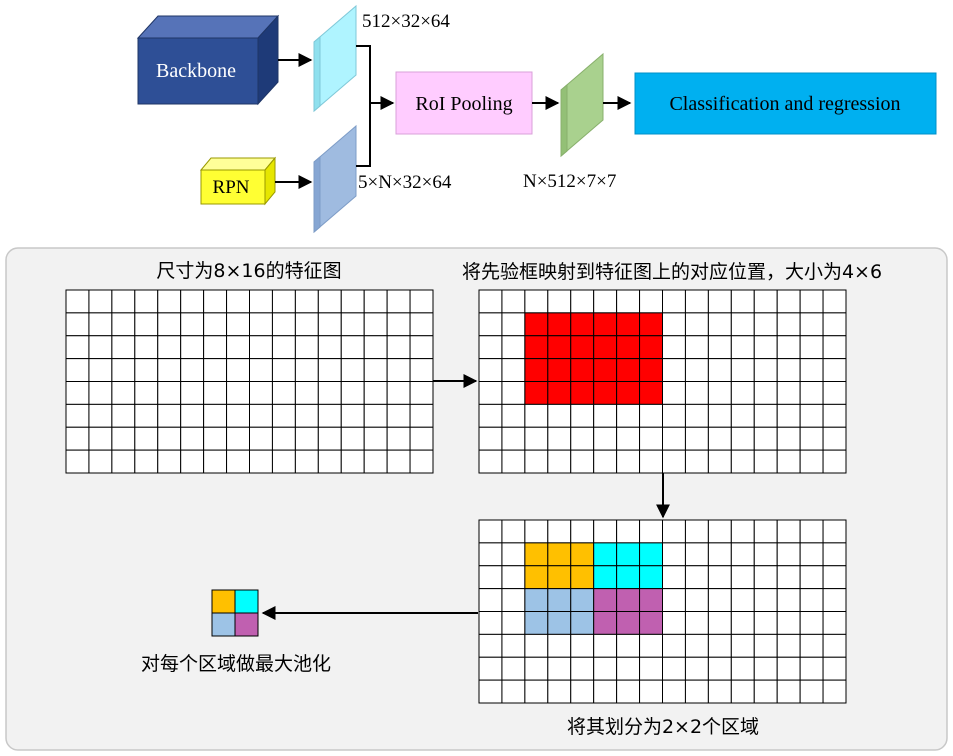 The height and width of the screenshot is (756, 953). Describe the element at coordinates (246, 624) in the screenshot. I see `pooled-bottom-right` at that location.